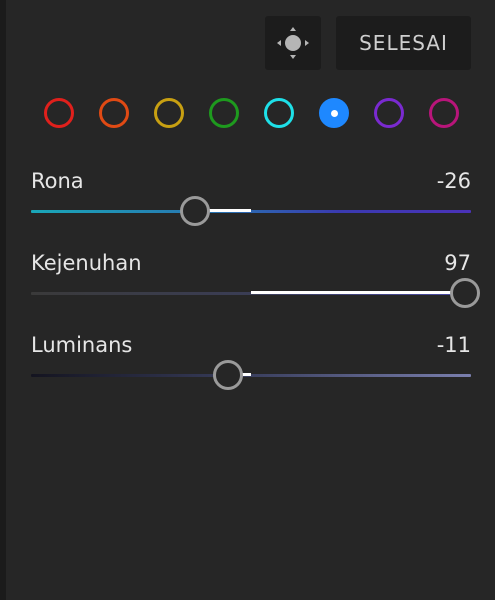 This screenshot has width=495, height=600. What do you see at coordinates (251, 204) in the screenshot?
I see `hue-slider-row: Rona -26` at bounding box center [251, 204].